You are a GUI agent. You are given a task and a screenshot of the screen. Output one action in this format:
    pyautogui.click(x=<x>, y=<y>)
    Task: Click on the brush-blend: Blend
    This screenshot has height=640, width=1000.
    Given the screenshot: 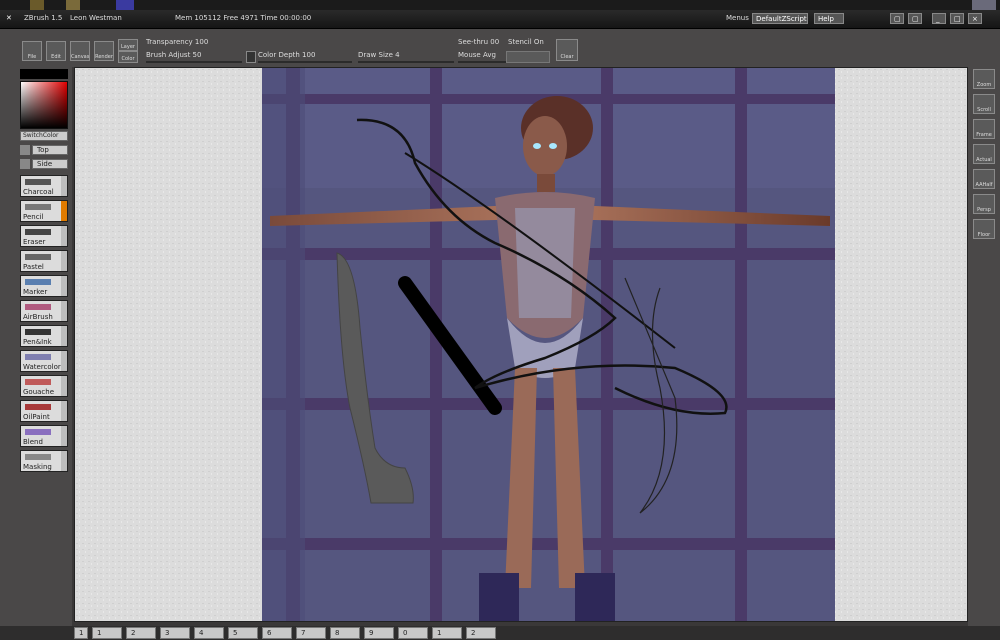 What is the action you would take?
    pyautogui.click(x=44, y=436)
    